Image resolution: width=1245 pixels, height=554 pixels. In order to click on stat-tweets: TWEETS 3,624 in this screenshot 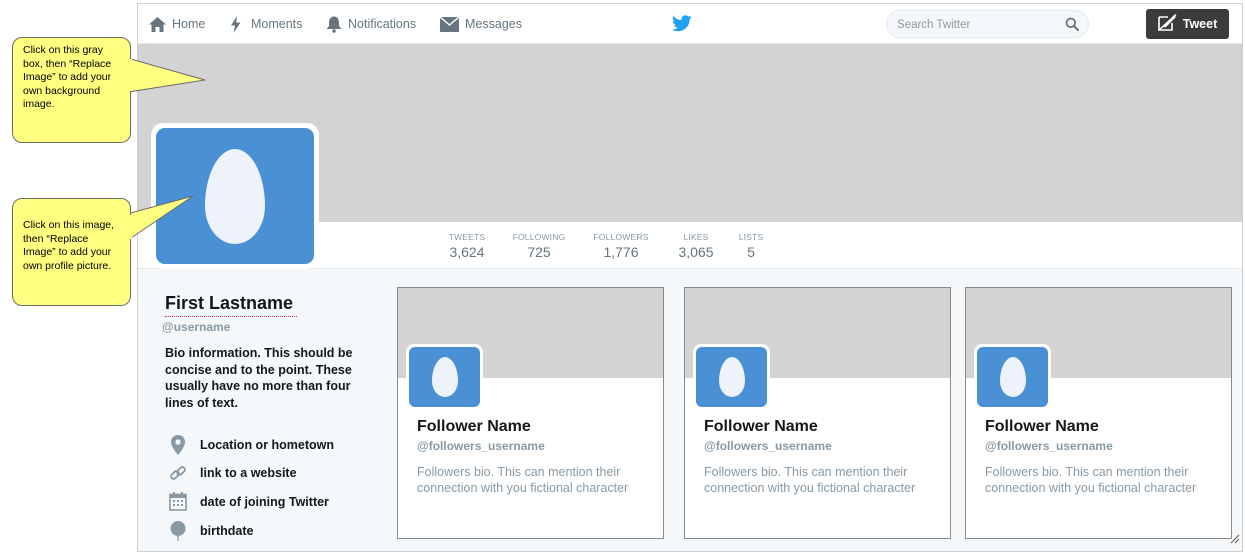, I will do `click(467, 246)`.